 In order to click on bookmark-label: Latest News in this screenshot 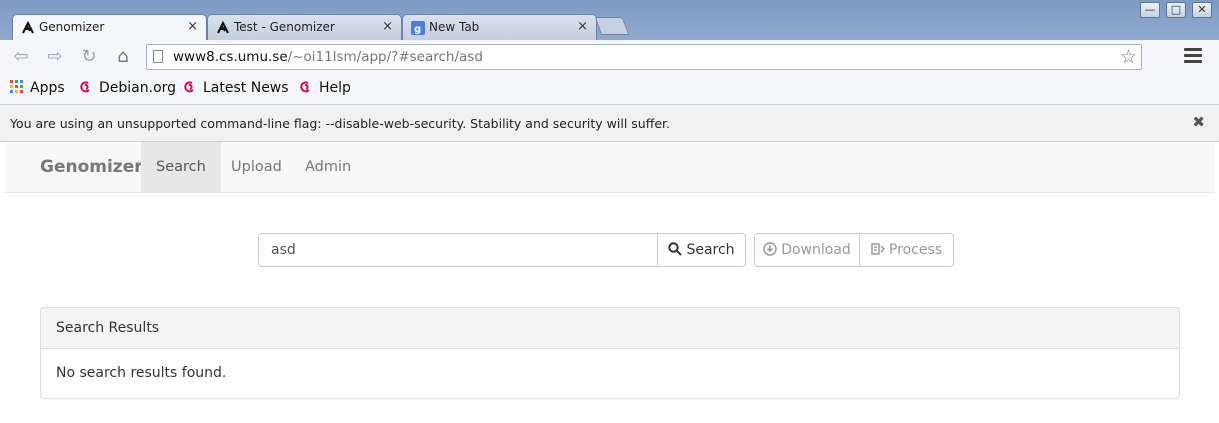, I will do `click(246, 88)`.